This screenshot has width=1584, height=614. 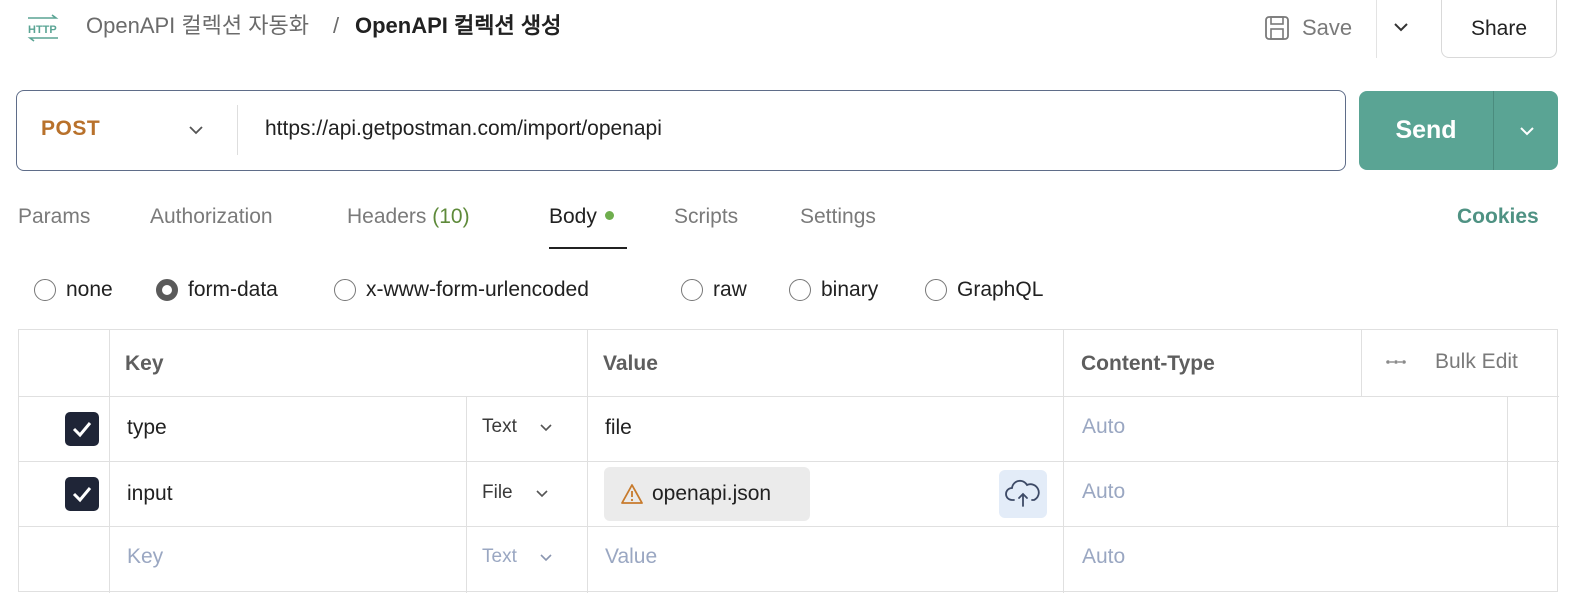 I want to click on tab-body: Body, so click(x=581, y=217).